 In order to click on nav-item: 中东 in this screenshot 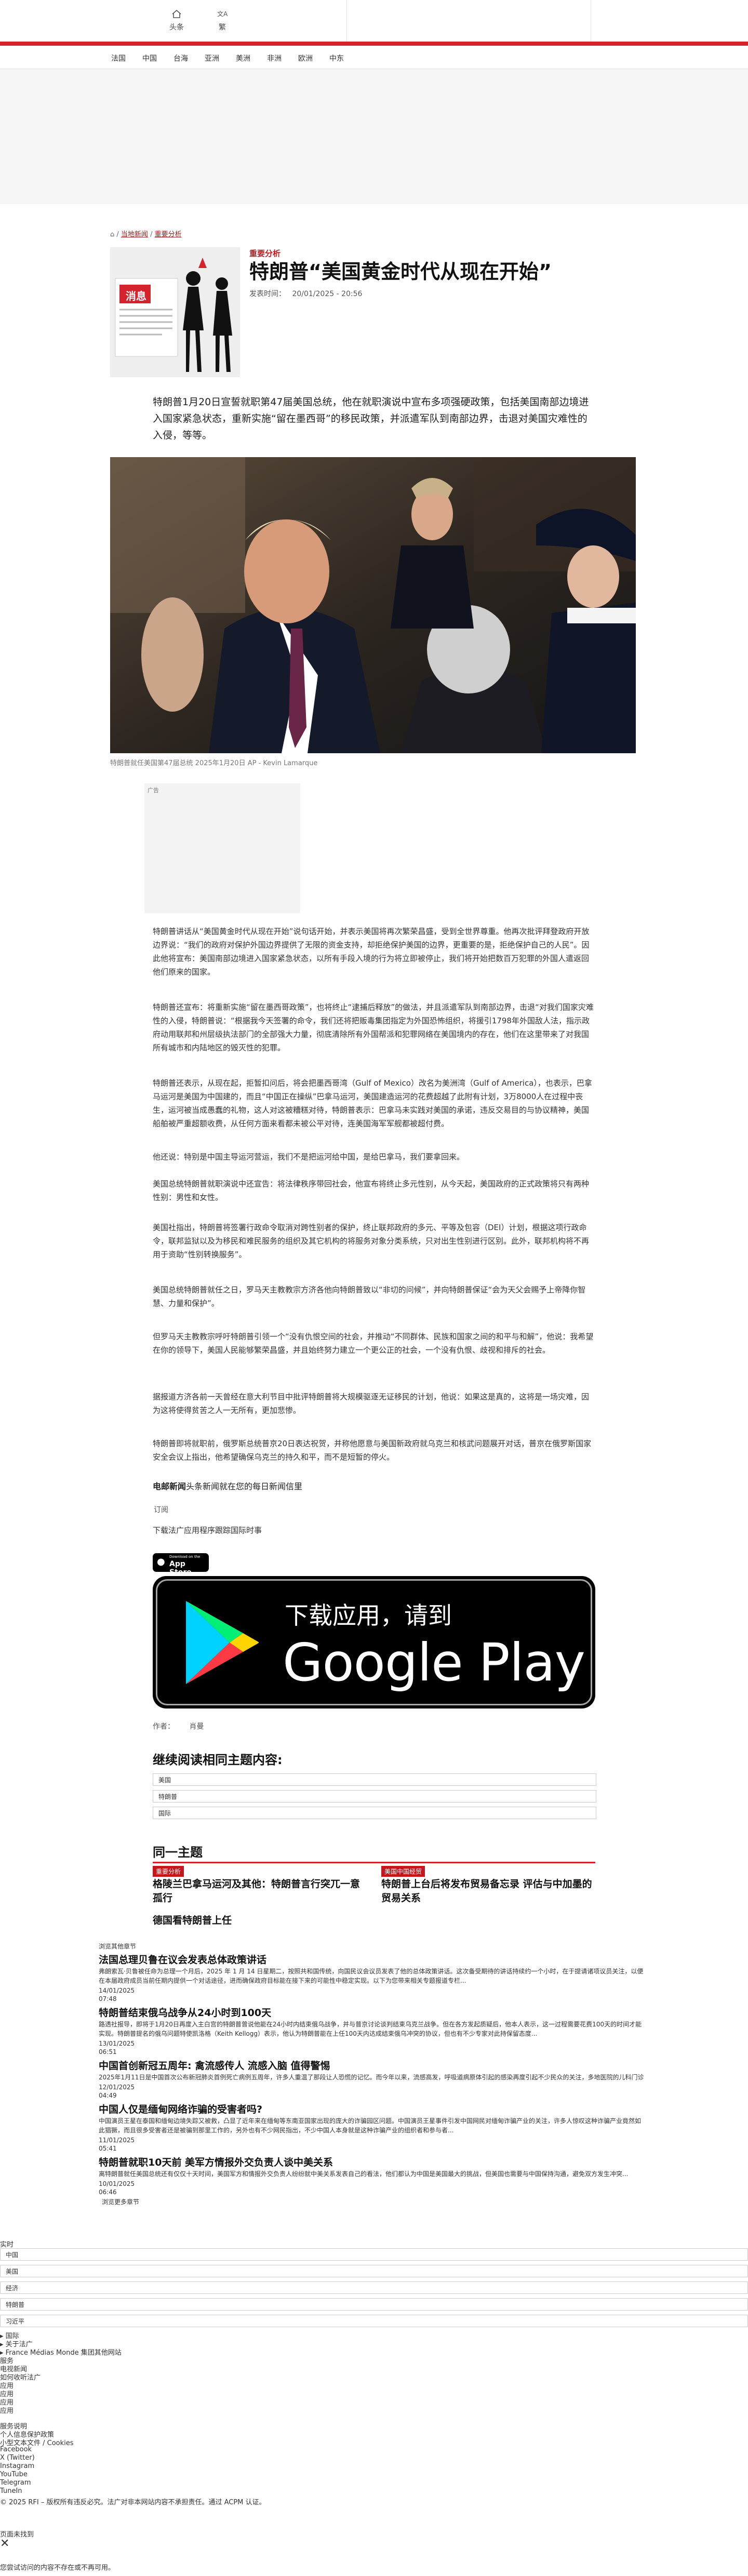, I will do `click(336, 58)`.